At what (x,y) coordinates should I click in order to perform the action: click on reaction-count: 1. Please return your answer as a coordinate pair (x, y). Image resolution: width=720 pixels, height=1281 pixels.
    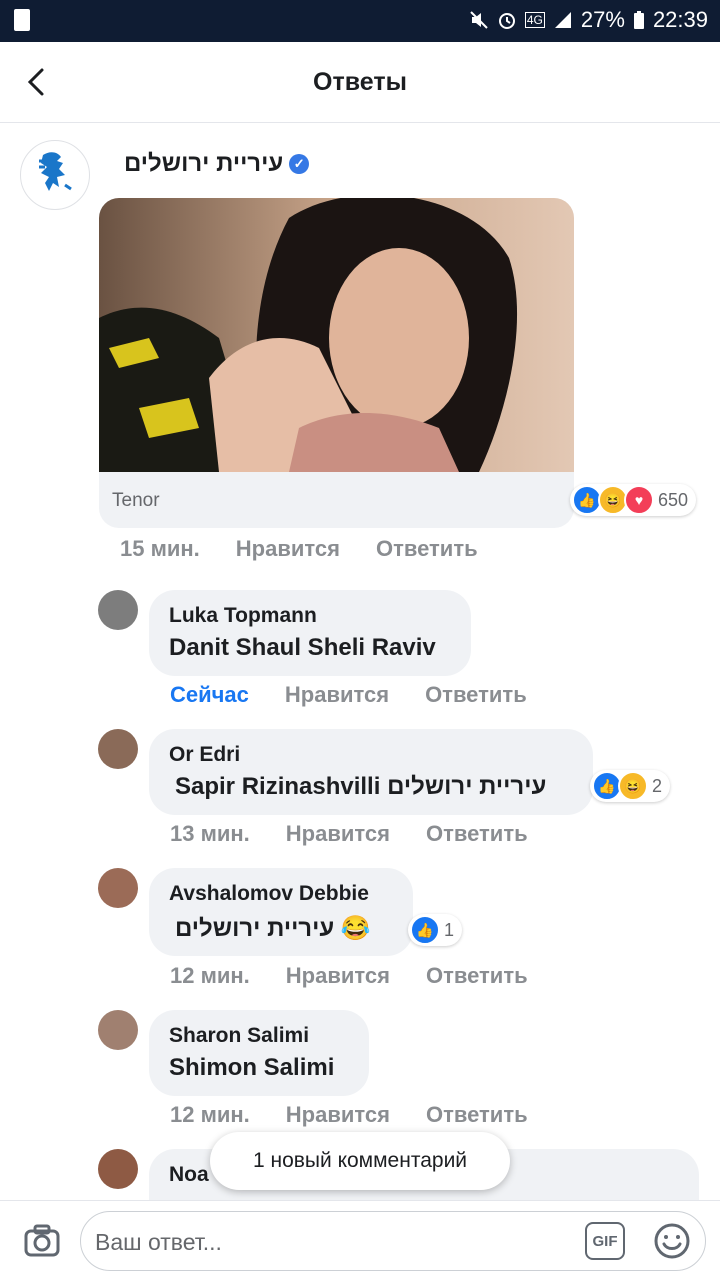
    Looking at the image, I should click on (449, 929).